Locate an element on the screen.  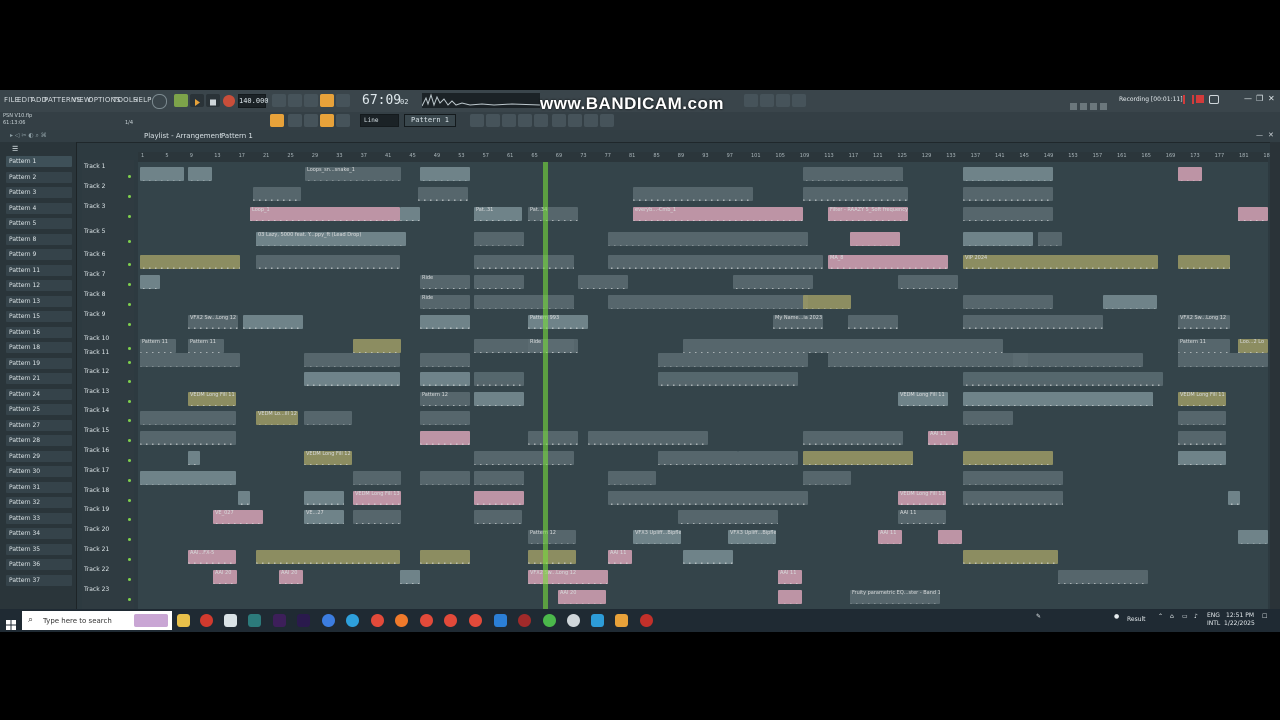
playlist-clip: Pattern 12 is located at coordinates (552, 537).